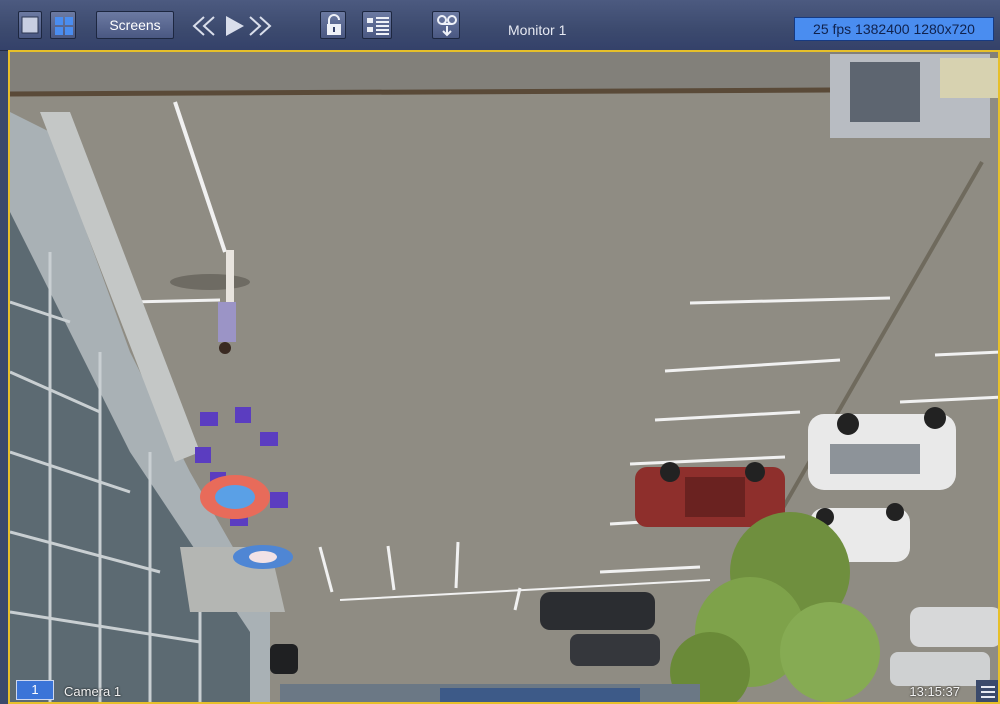 The height and width of the screenshot is (704, 1000). I want to click on stream-info-badge: 25 fps 1382400 1280x720, so click(894, 29).